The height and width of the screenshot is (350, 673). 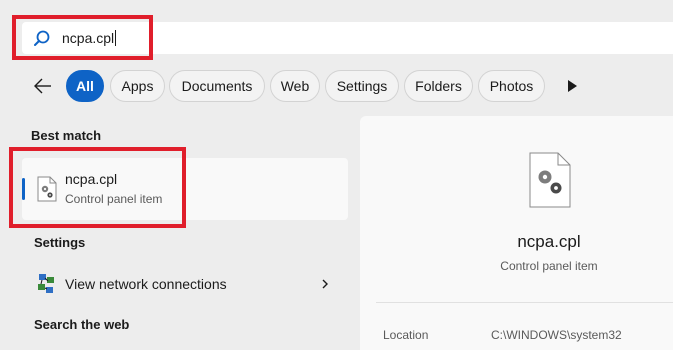 What do you see at coordinates (524, 302) in the screenshot?
I see `preview-divider` at bounding box center [524, 302].